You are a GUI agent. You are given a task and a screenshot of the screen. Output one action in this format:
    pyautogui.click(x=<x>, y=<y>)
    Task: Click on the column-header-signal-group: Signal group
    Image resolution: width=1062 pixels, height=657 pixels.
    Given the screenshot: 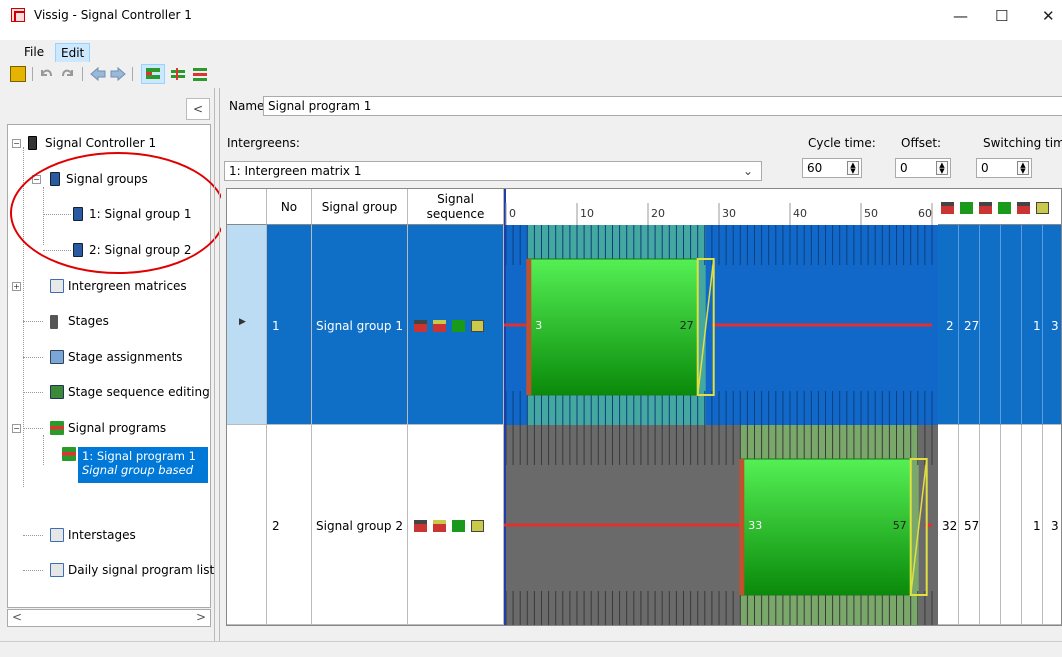 What is the action you would take?
    pyautogui.click(x=360, y=207)
    